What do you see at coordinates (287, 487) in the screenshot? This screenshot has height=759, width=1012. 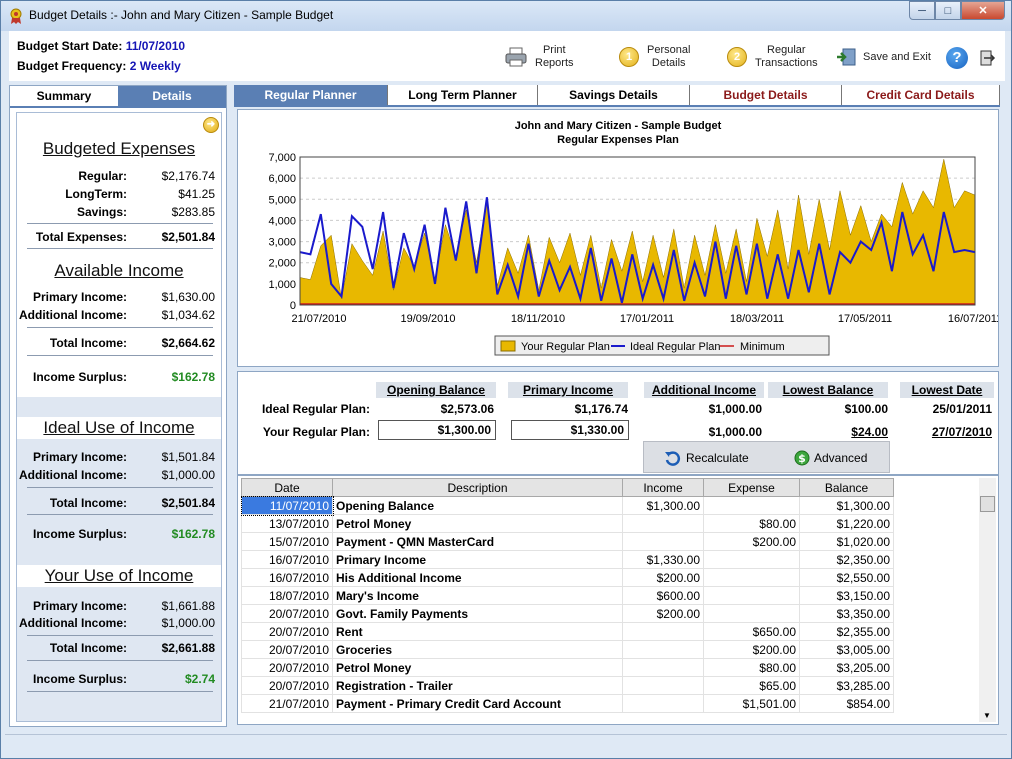 I see `col-date: Date` at bounding box center [287, 487].